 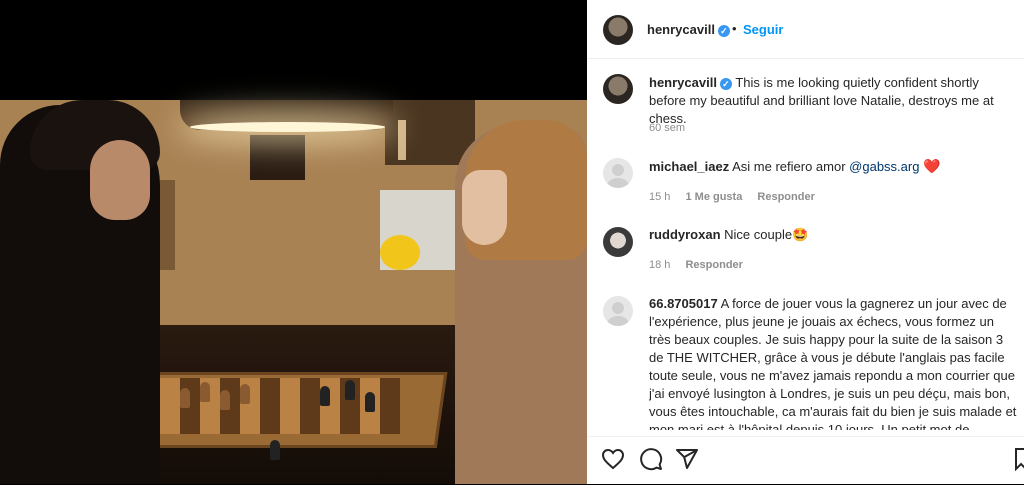 I want to click on wall-frame, so click(x=277, y=157).